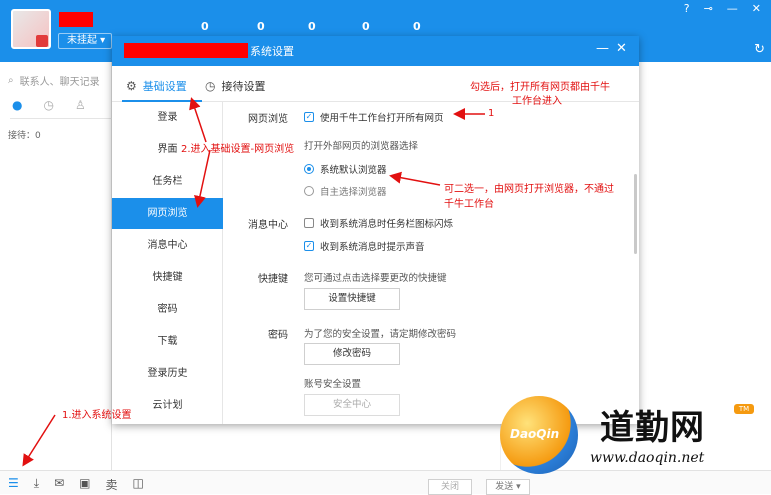 The height and width of the screenshot is (495, 771). What do you see at coordinates (387, 224) in the screenshot?
I see `option-label: 收到系统消息时任务栏图标闪烁` at bounding box center [387, 224].